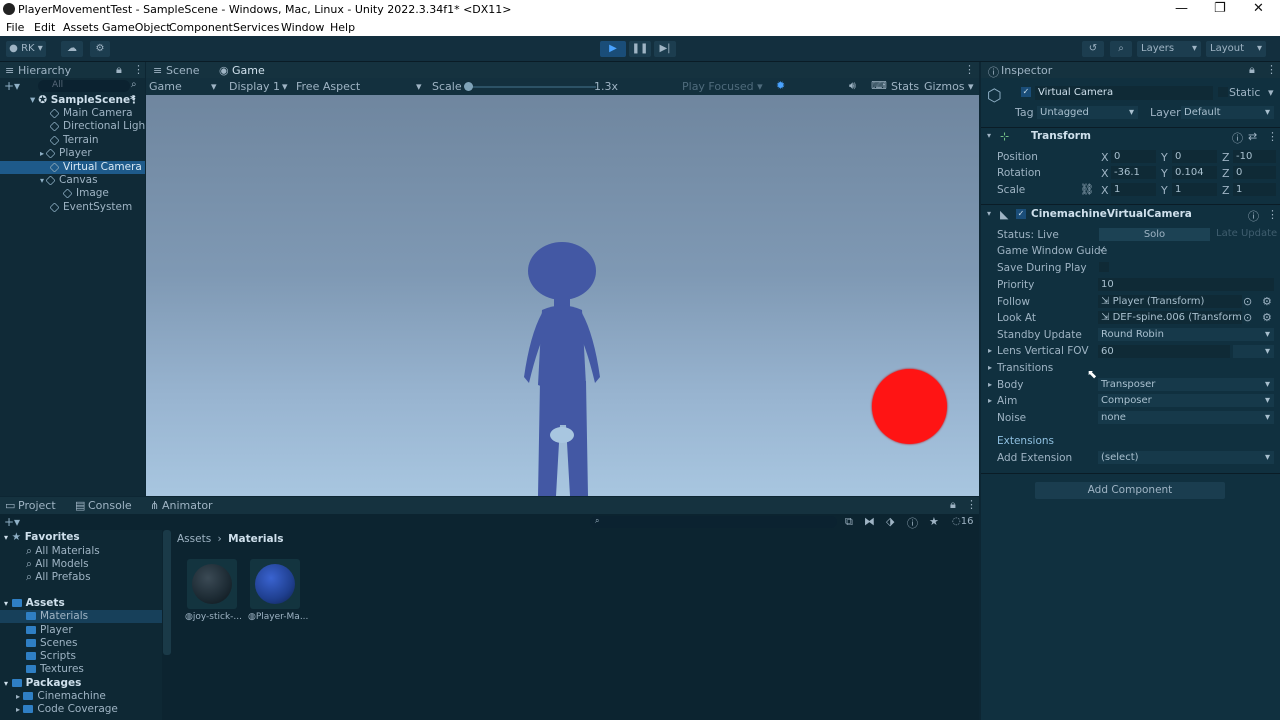 Image resolution: width=1280 pixels, height=720 pixels. I want to click on play-focused-dropdown: Play Focused ▾, so click(722, 86).